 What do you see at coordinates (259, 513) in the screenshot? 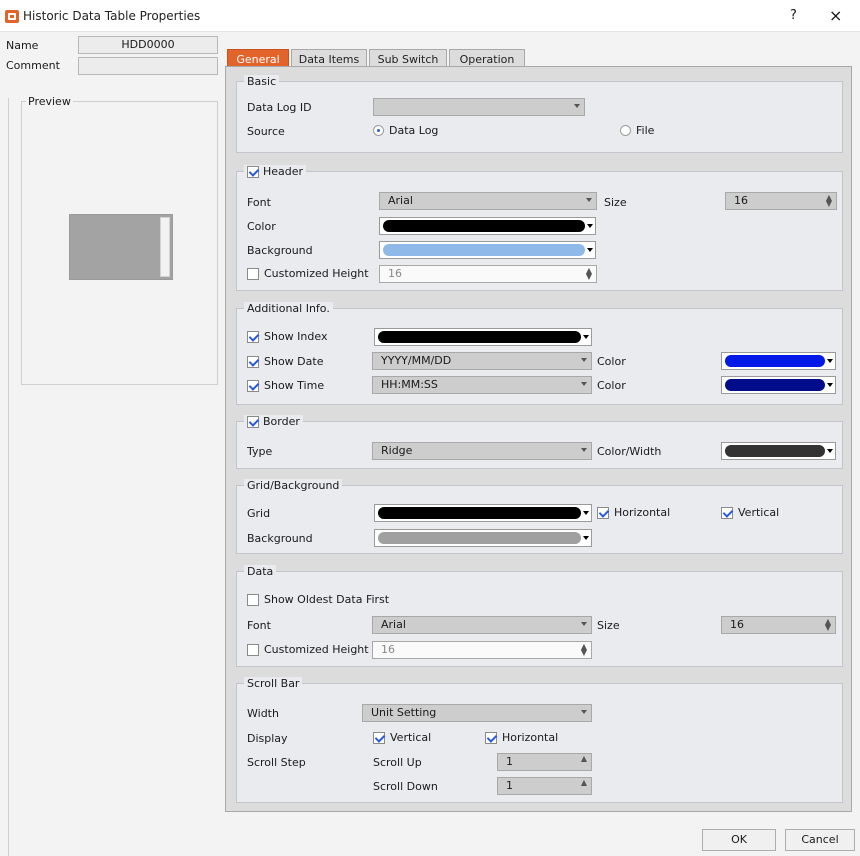
I see `grid-label: Grid` at bounding box center [259, 513].